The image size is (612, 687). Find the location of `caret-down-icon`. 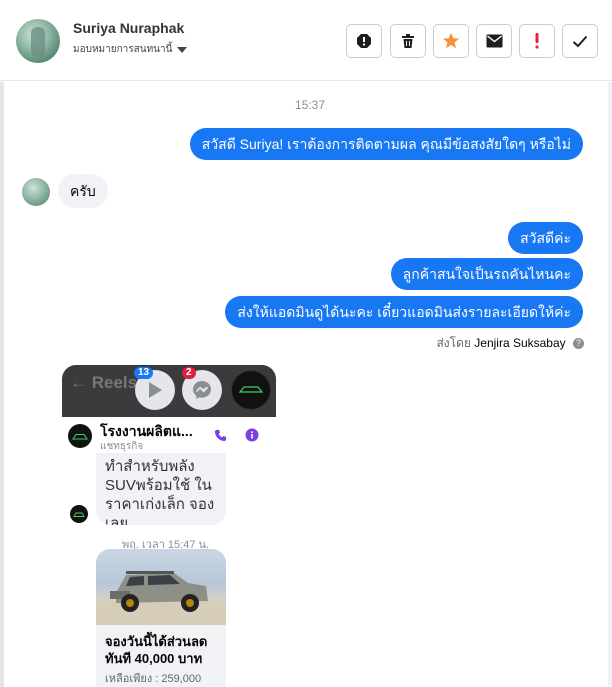

caret-down-icon is located at coordinates (182, 50).